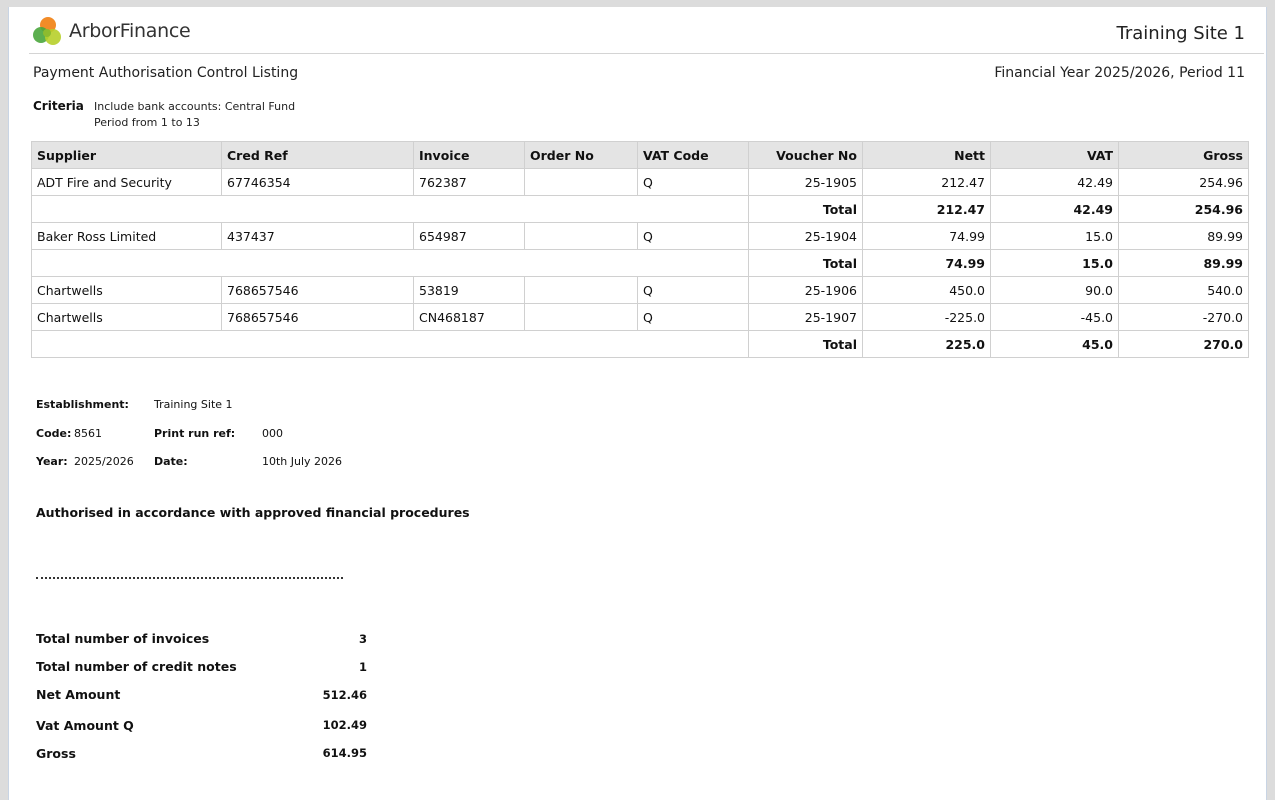  What do you see at coordinates (1183, 182) in the screenshot?
I see `cell-gross: 254.96` at bounding box center [1183, 182].